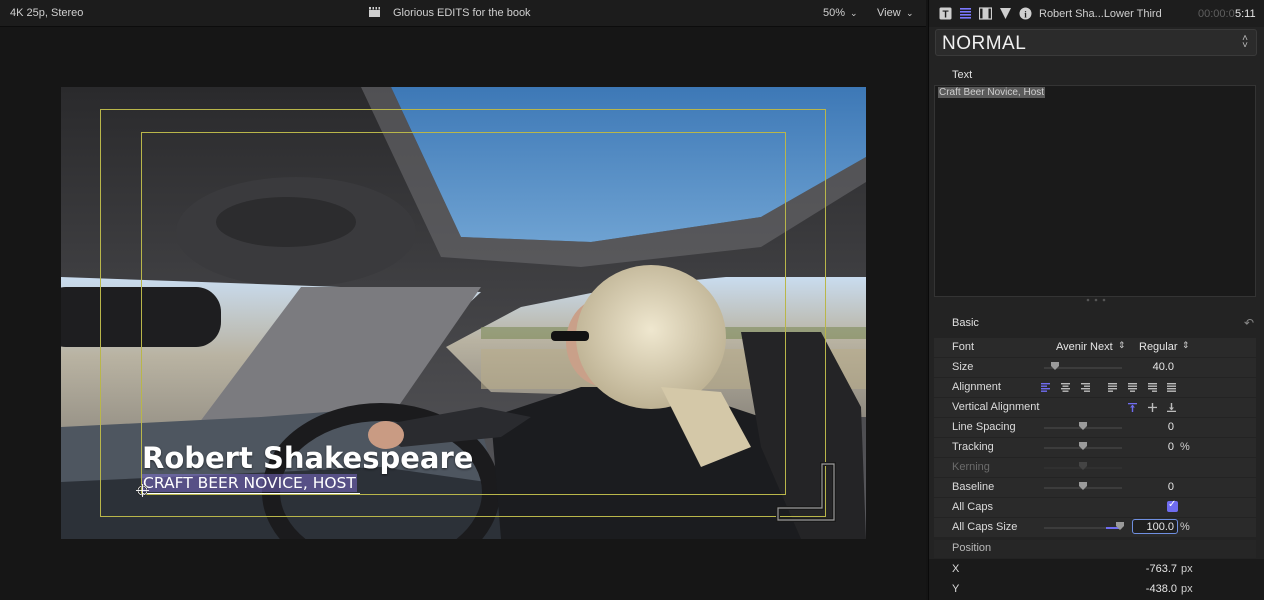 The width and height of the screenshot is (1264, 600). What do you see at coordinates (1249, 323) in the screenshot?
I see `reset-icon: ↶` at bounding box center [1249, 323].